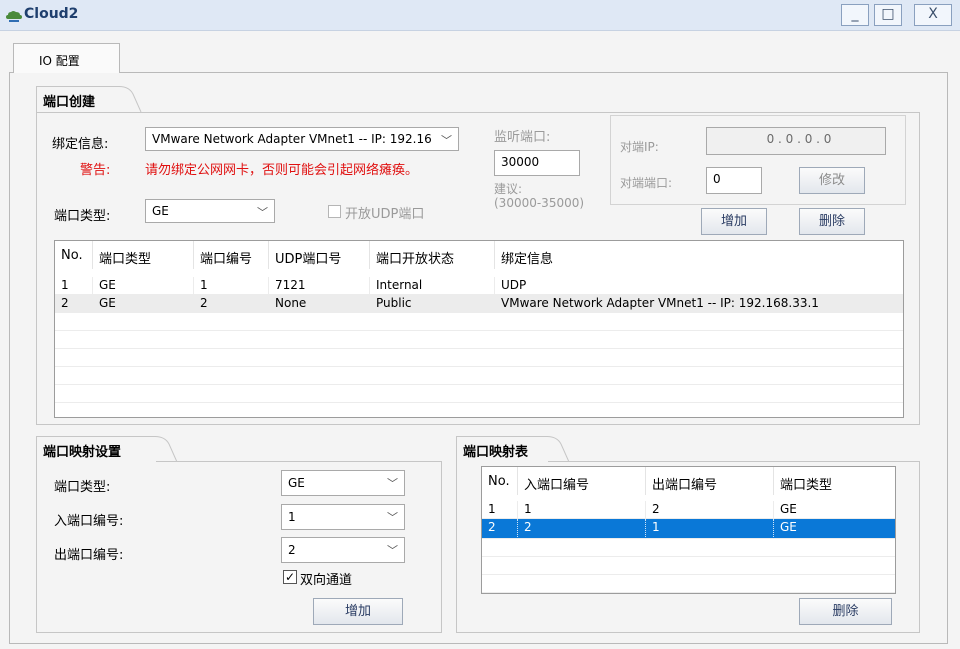 This screenshot has height=649, width=960. What do you see at coordinates (319, 304) in the screenshot?
I see `cell: None` at bounding box center [319, 304].